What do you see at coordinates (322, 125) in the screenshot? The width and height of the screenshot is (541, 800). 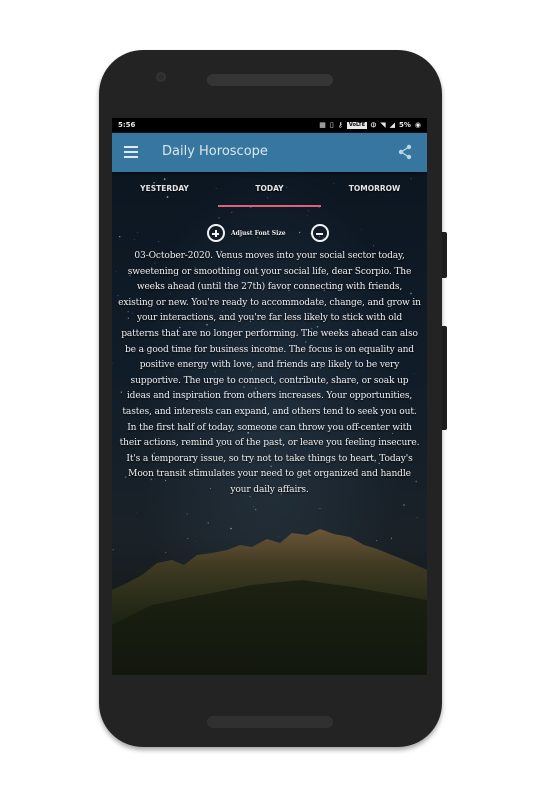 I see `sim-icon: ▦` at bounding box center [322, 125].